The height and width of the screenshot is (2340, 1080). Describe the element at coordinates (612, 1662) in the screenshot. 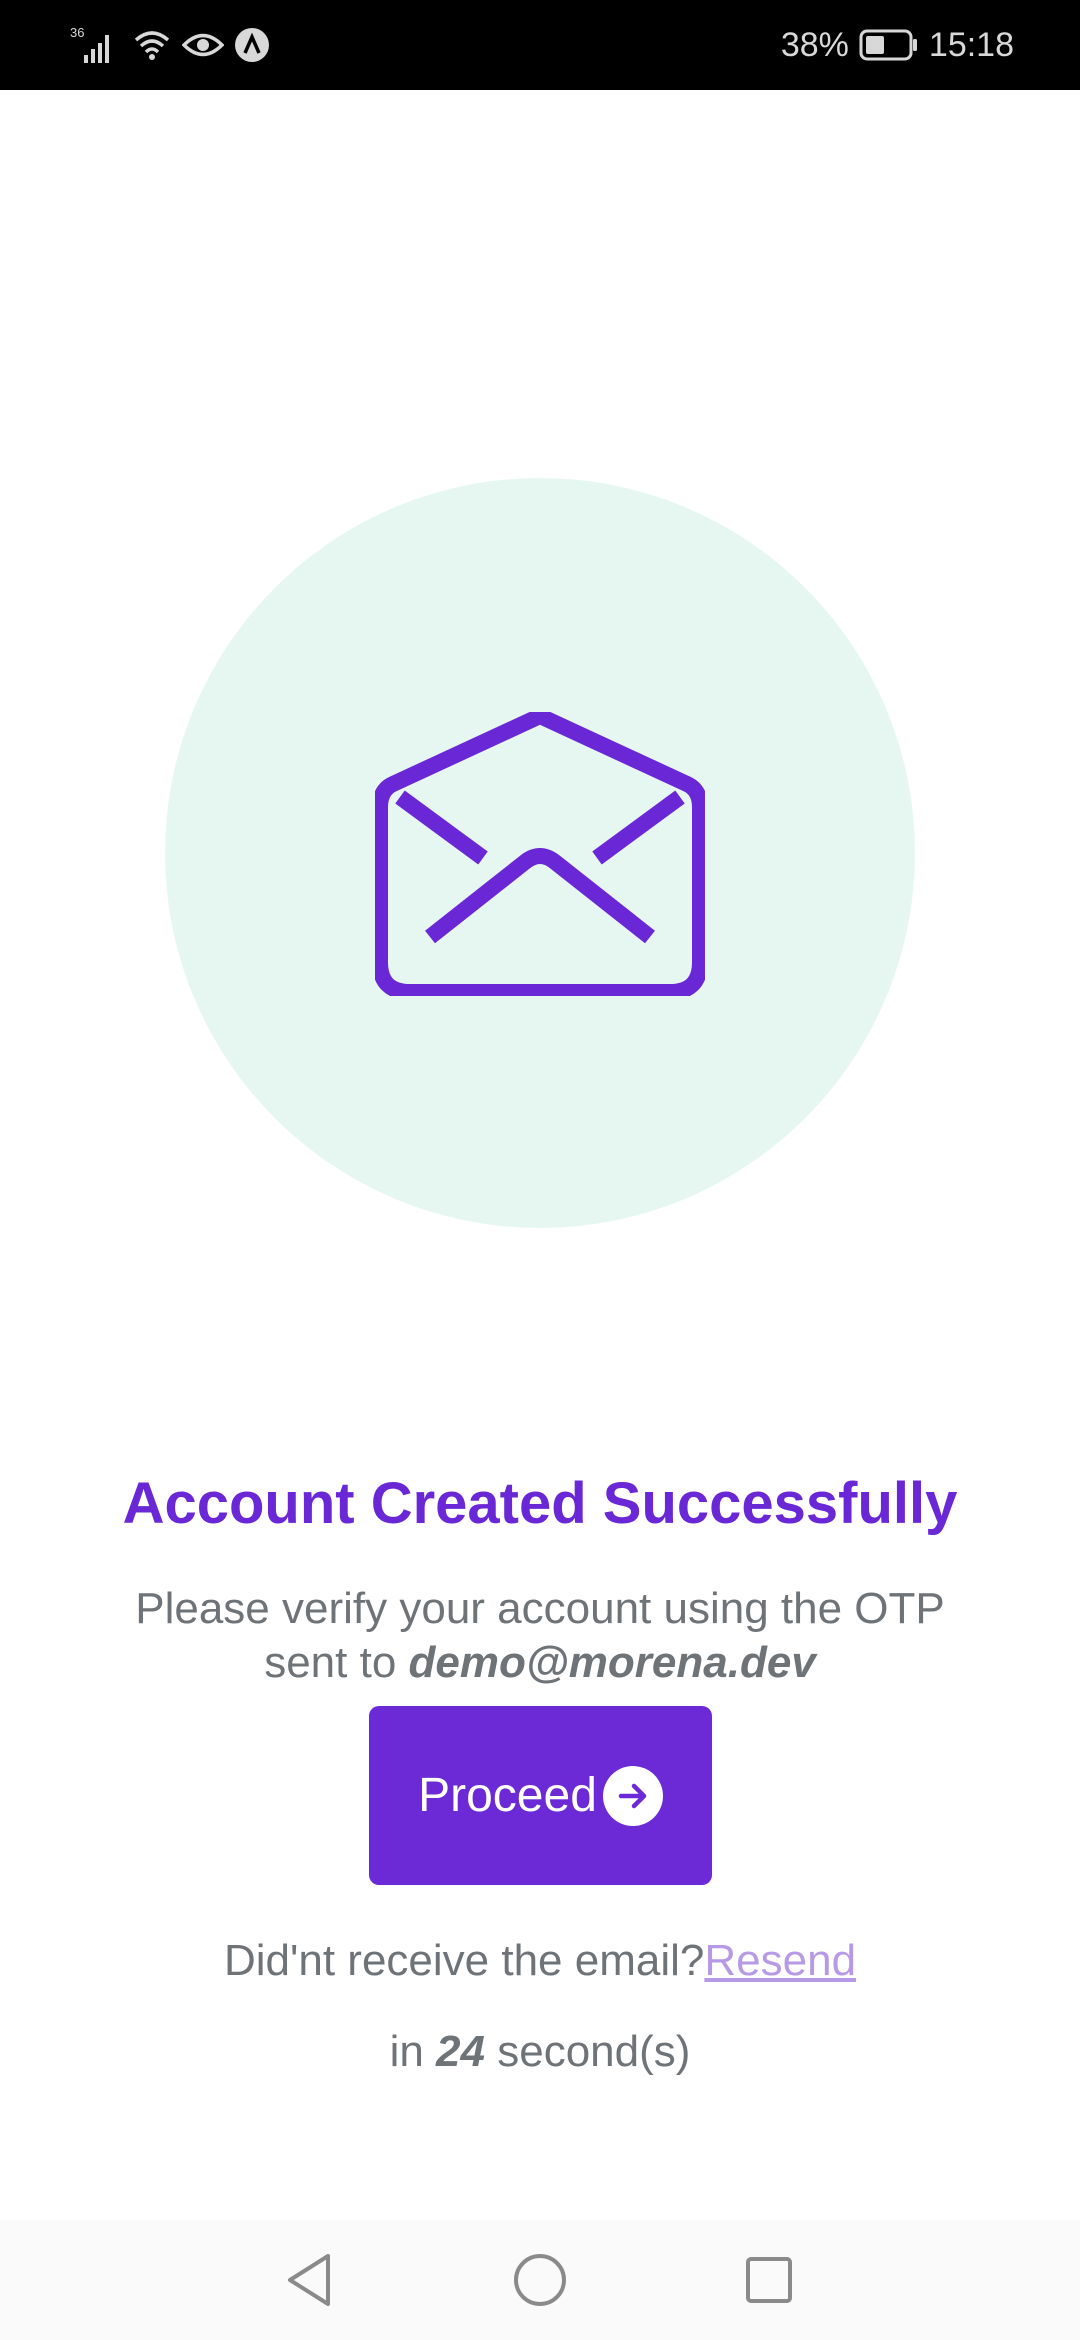

I see `user-email: demo@morena.dev` at that location.